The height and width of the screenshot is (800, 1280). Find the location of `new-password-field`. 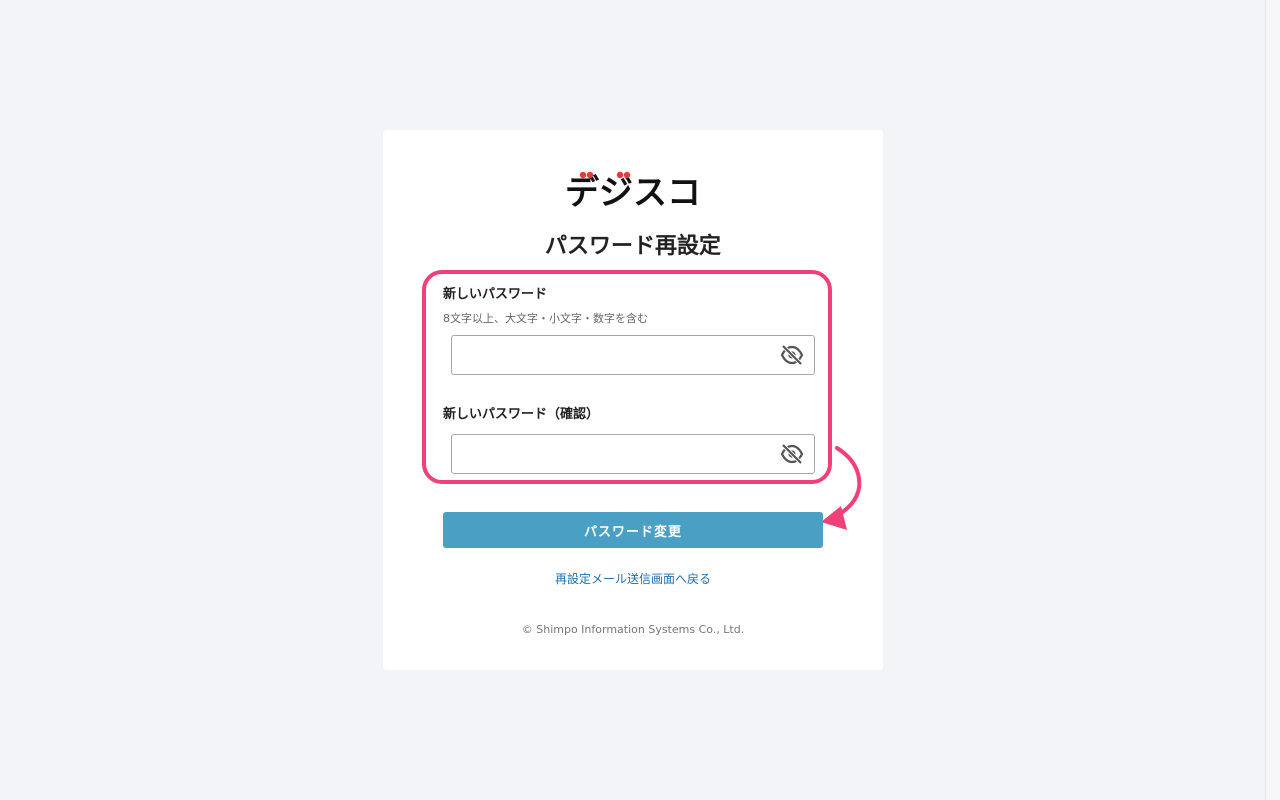

new-password-field is located at coordinates (633, 355).